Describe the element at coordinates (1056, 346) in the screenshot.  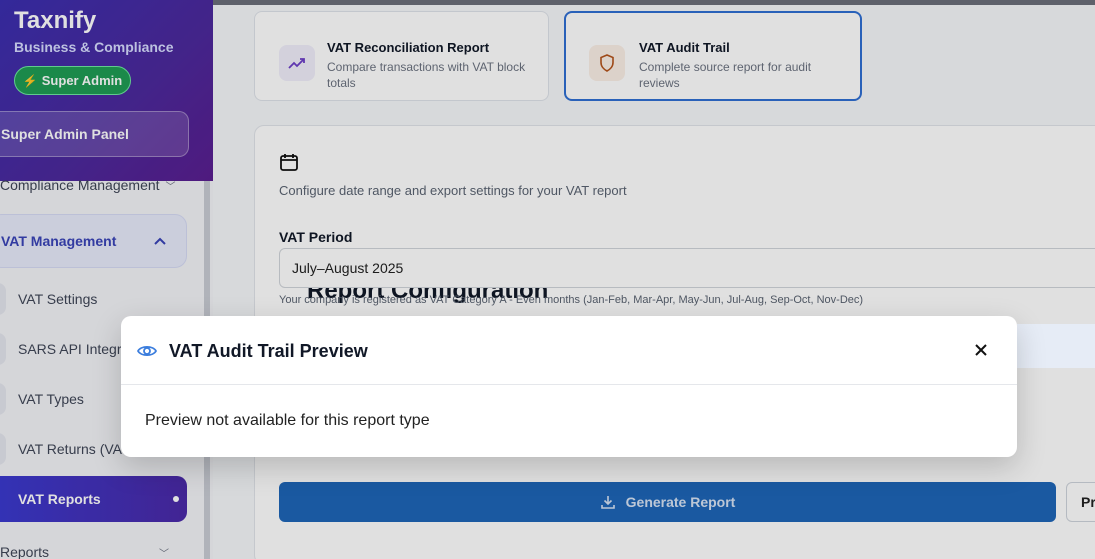
I see `background-selected-row` at that location.